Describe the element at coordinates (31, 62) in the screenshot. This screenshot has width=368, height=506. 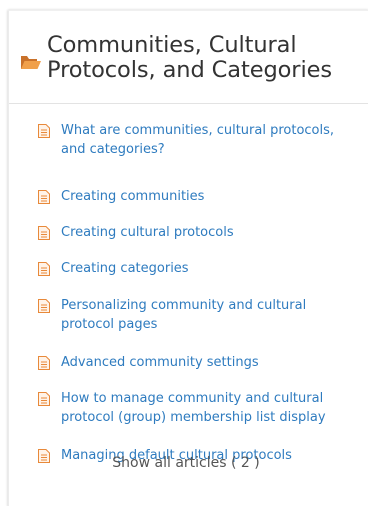
I see `folder-open-icon` at that location.